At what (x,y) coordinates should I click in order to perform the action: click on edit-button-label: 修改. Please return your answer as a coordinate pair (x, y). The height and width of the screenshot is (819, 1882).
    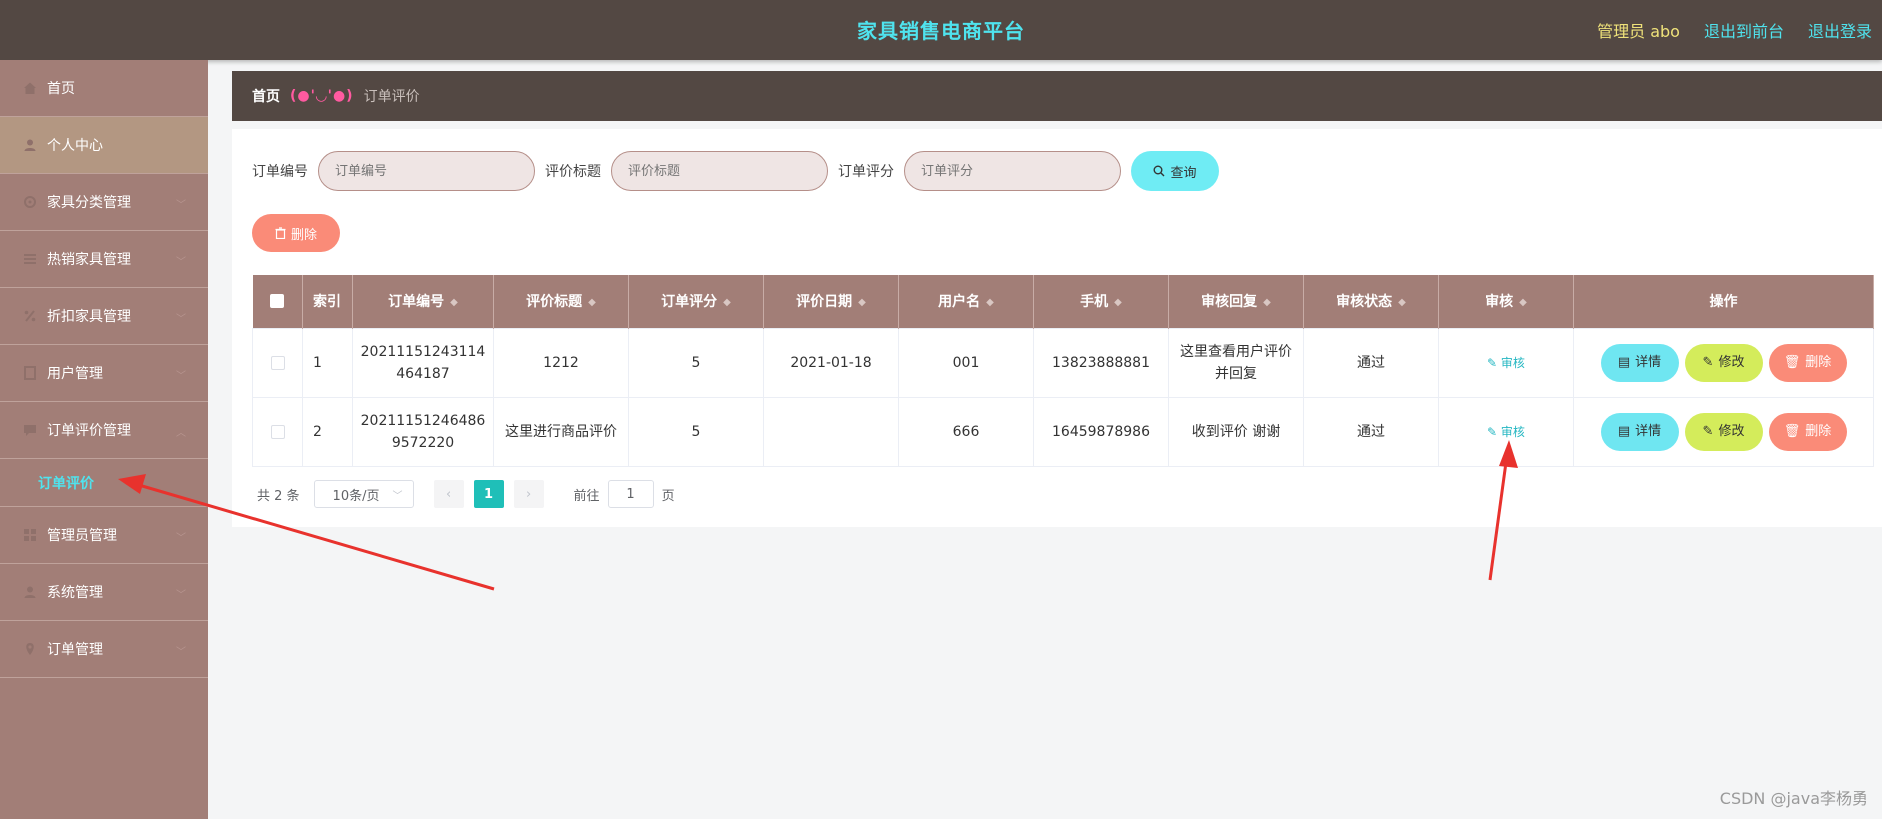
    Looking at the image, I should click on (1731, 362).